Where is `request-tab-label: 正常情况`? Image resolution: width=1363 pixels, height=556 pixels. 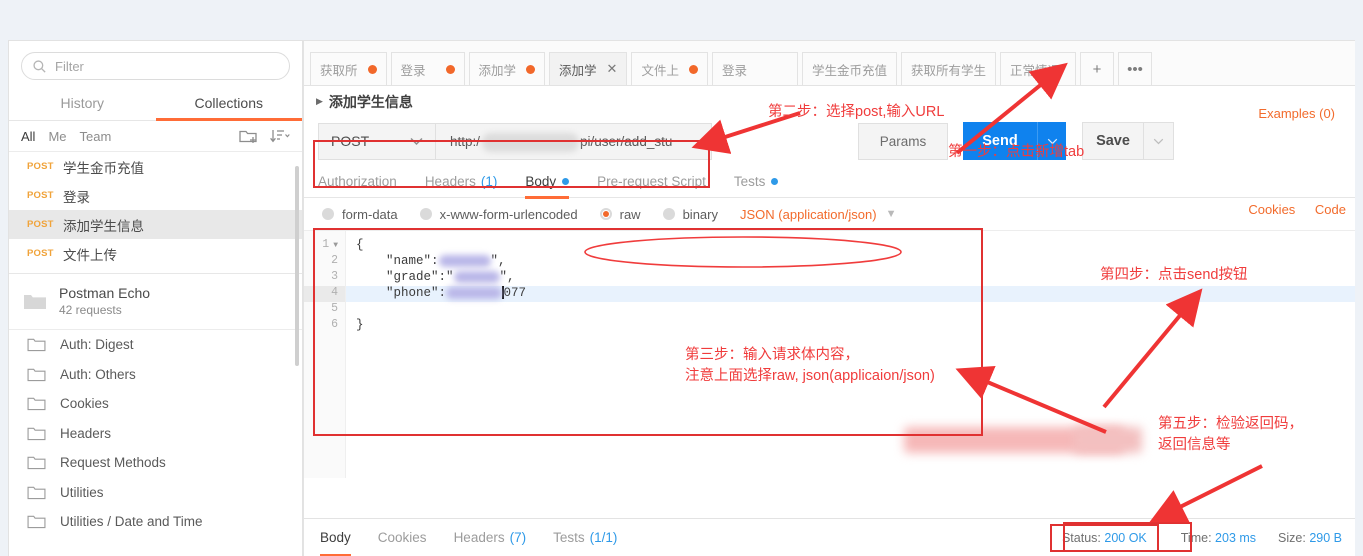 request-tab-label: 正常情况 is located at coordinates (1035, 70).